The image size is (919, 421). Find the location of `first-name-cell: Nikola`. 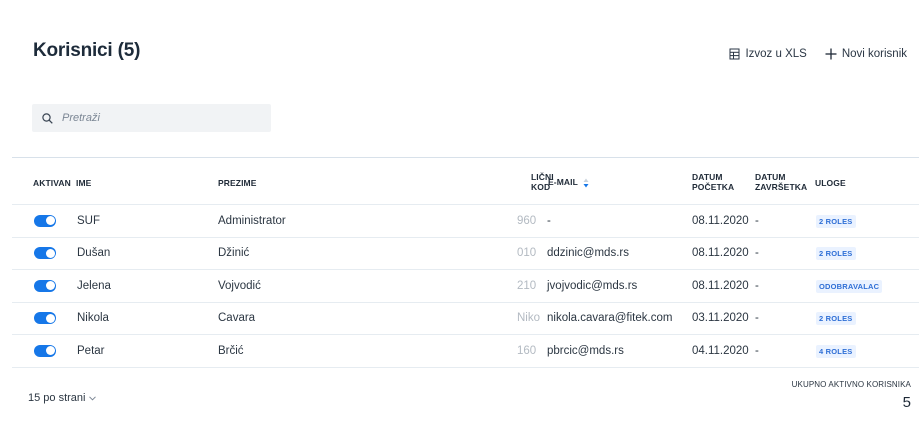

first-name-cell: Nikola is located at coordinates (93, 318).